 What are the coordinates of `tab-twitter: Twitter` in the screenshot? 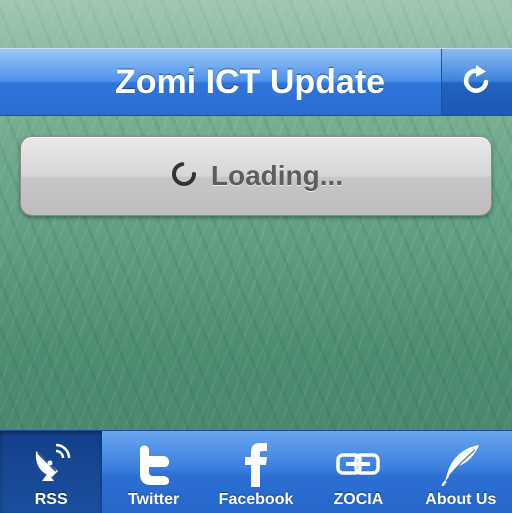 It's located at (153, 472).